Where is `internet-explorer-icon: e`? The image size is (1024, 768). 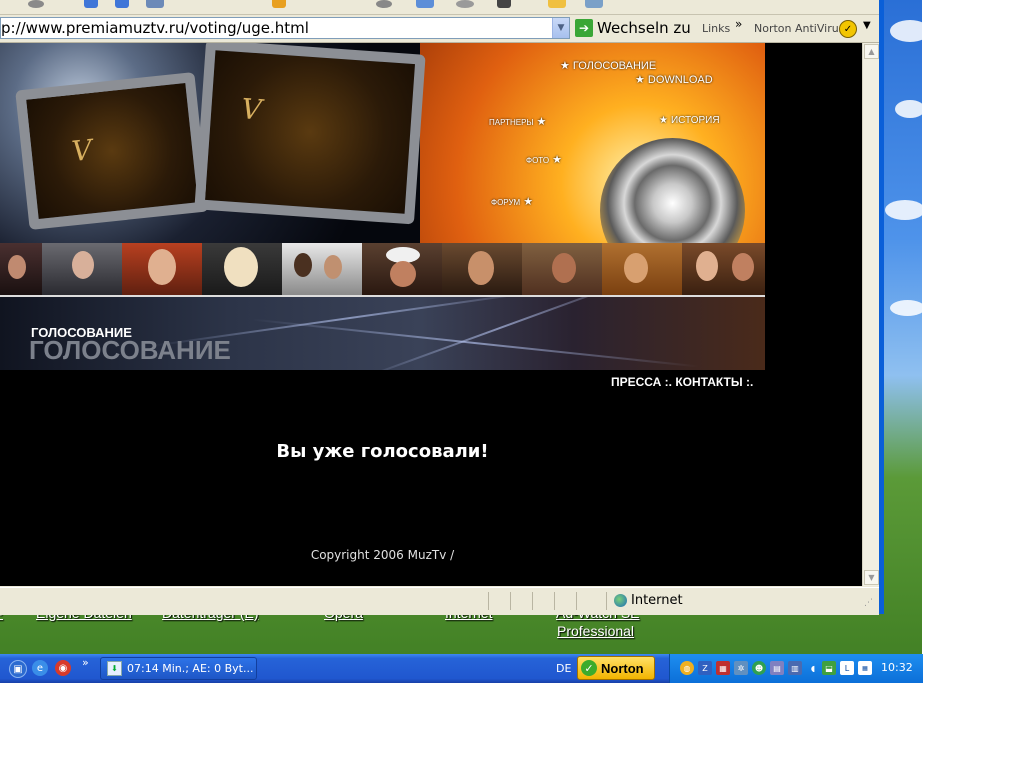 internet-explorer-icon: e is located at coordinates (40, 668).